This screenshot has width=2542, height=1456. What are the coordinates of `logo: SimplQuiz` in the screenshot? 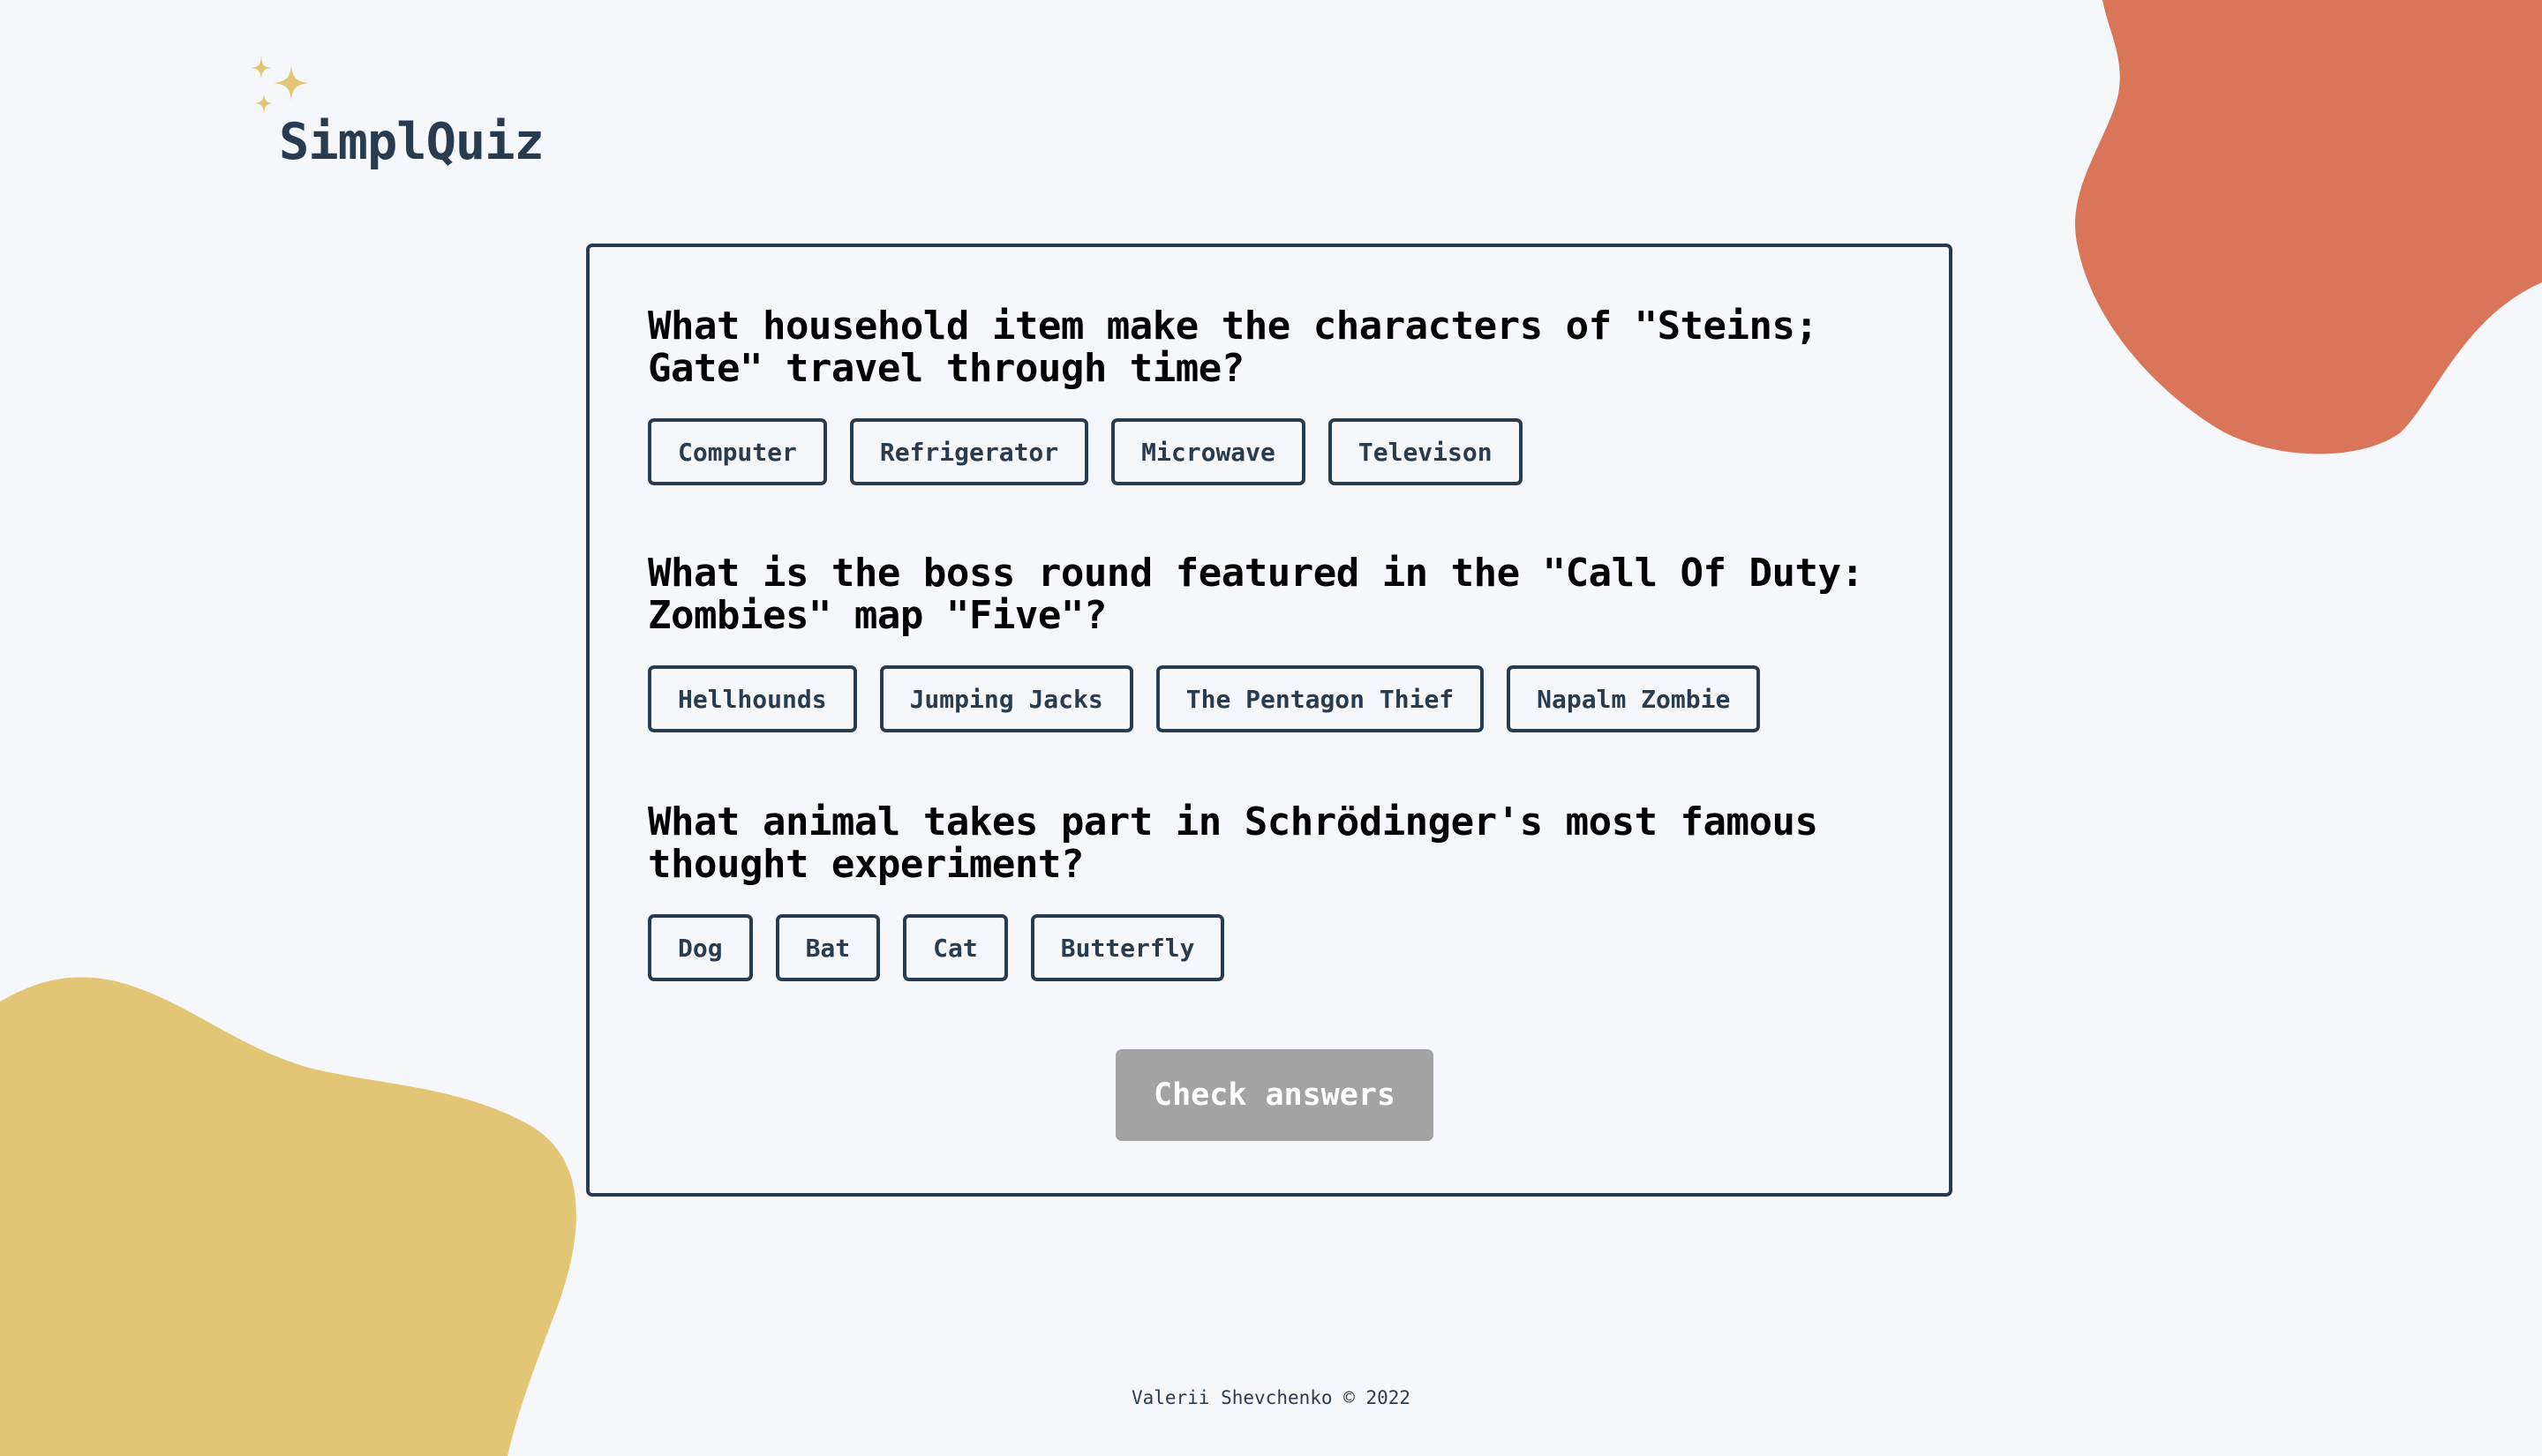 It's located at (404, 116).